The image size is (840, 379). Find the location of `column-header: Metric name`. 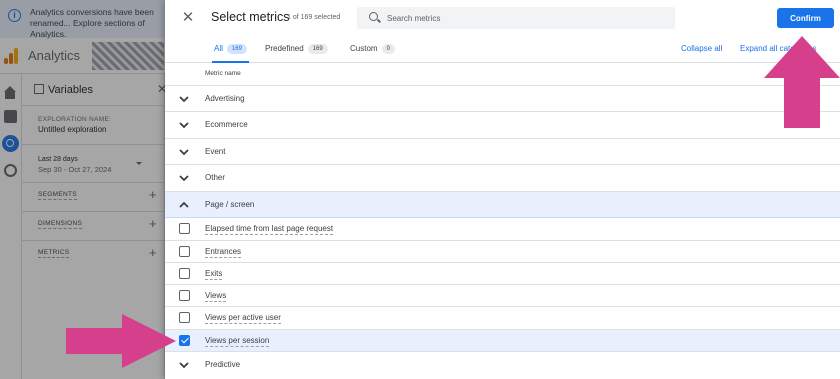

column-header: Metric name is located at coordinates (223, 73).